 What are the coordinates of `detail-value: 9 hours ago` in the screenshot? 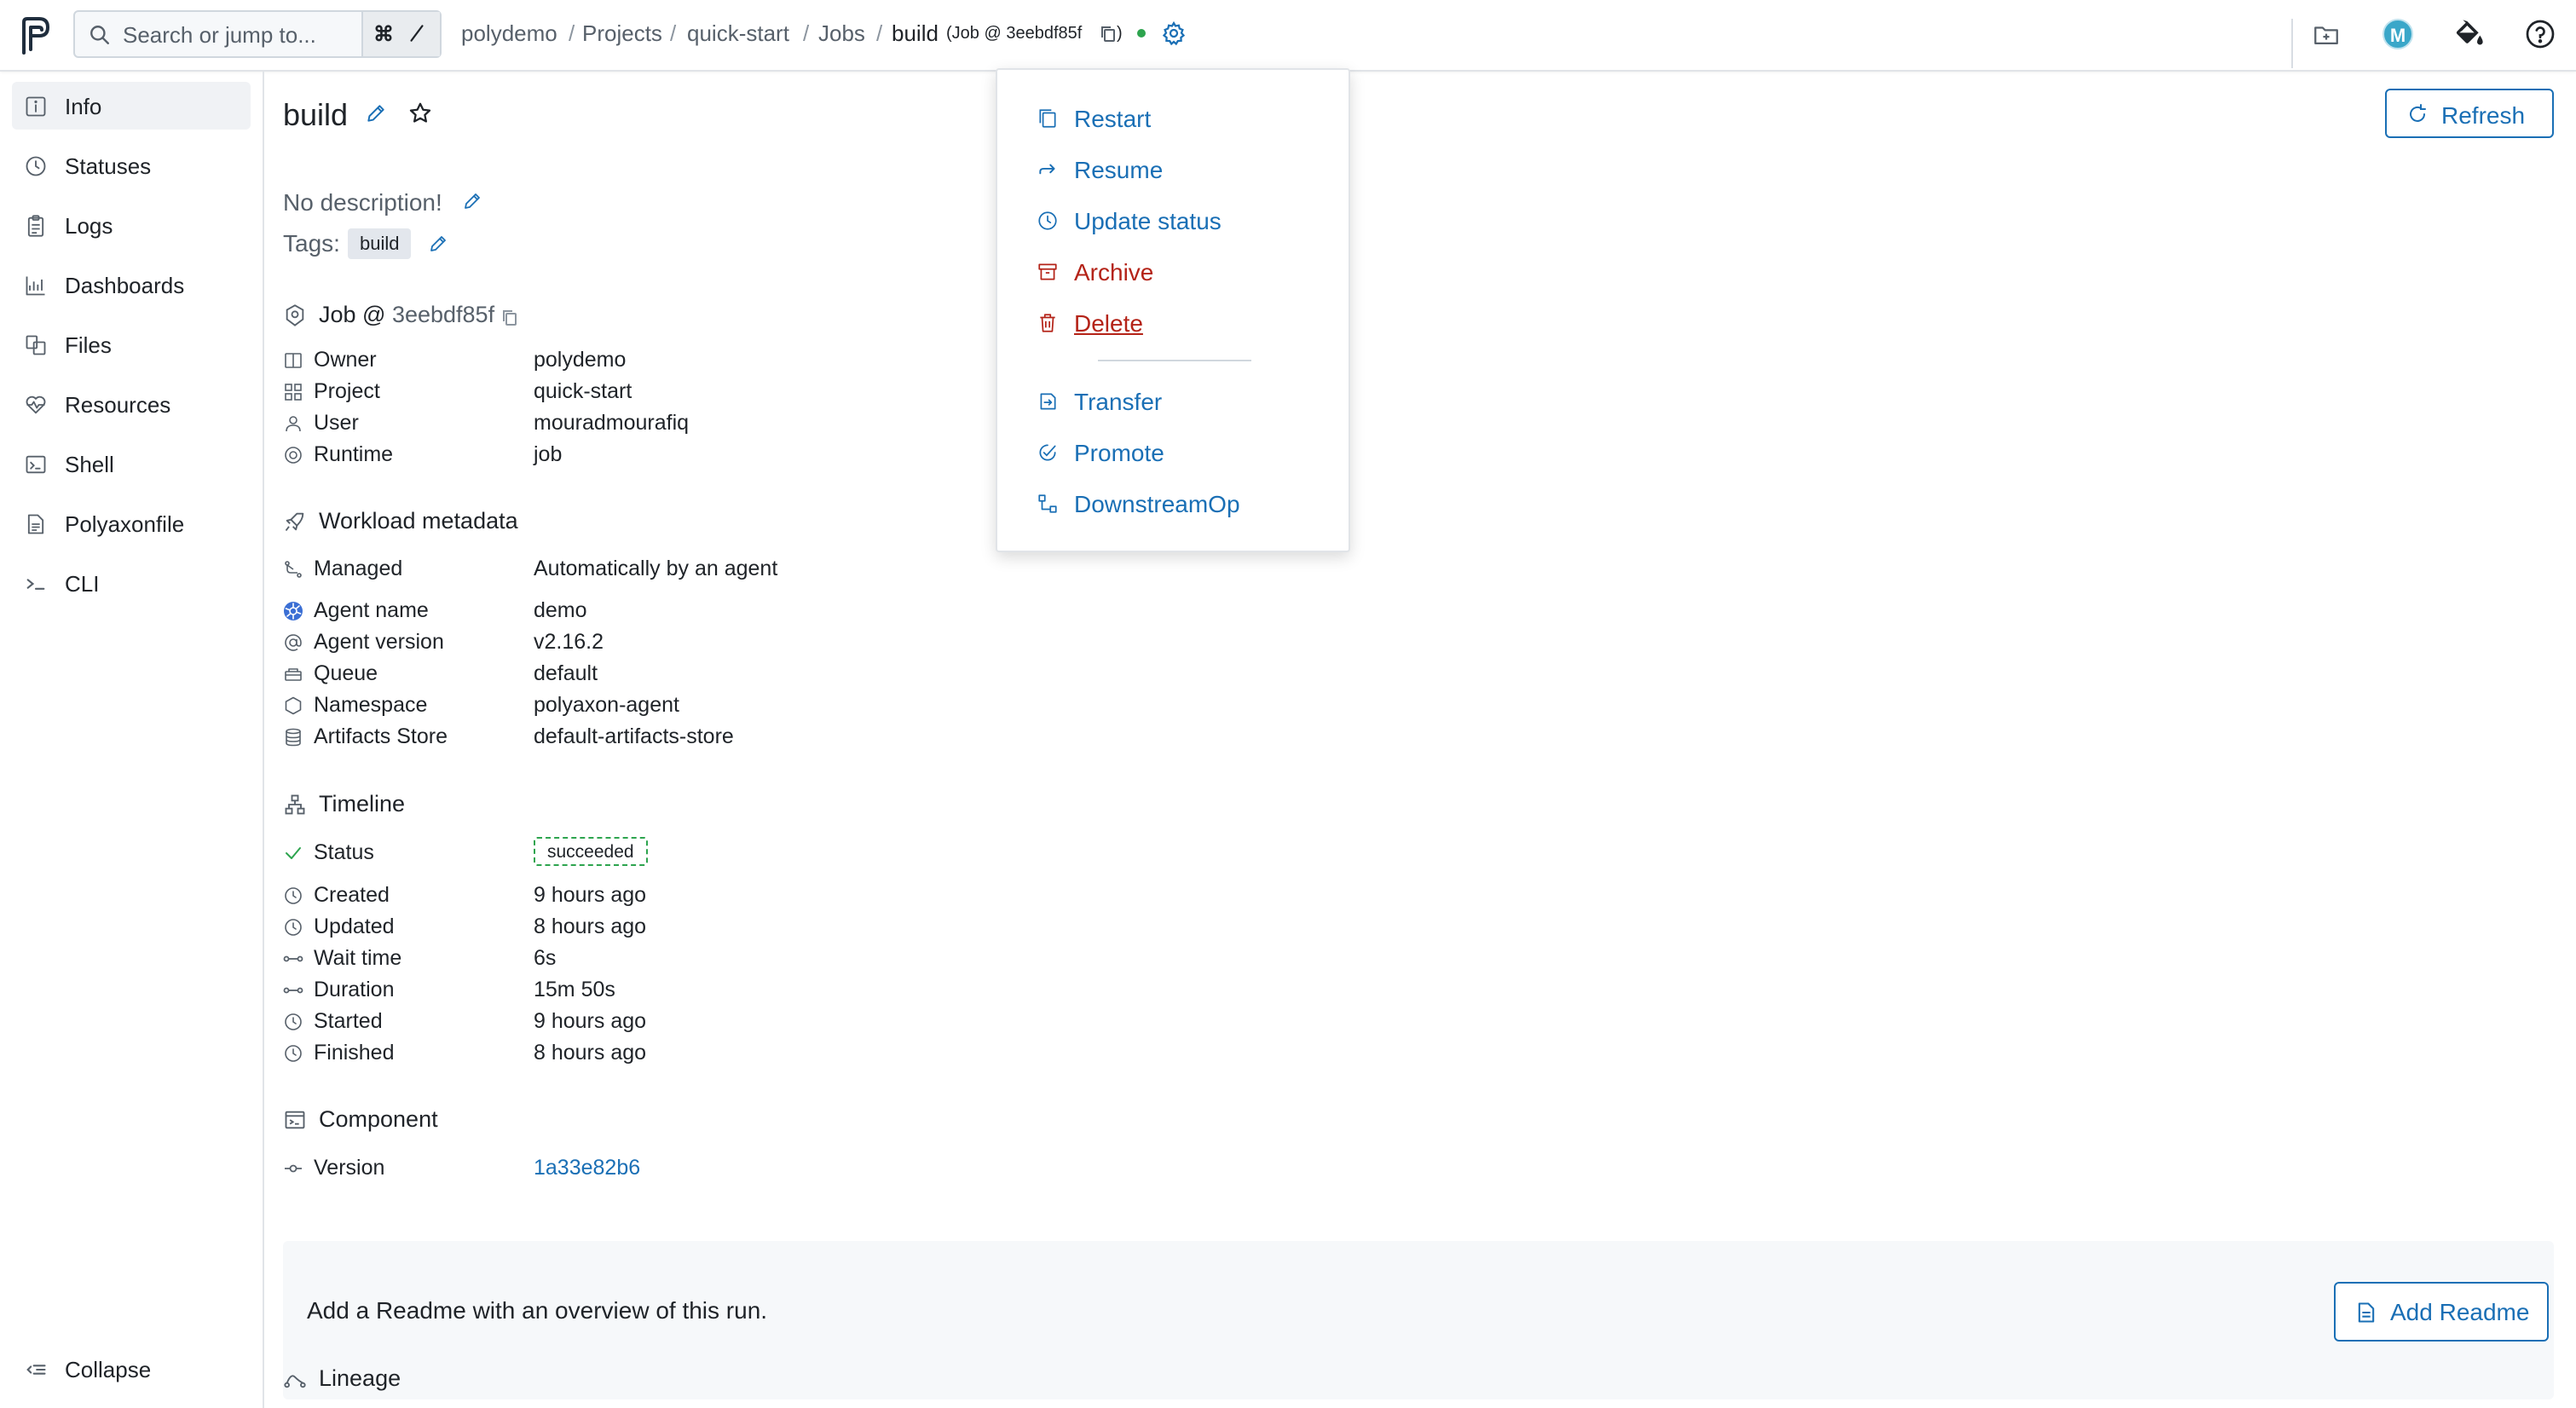 It's located at (590, 895).